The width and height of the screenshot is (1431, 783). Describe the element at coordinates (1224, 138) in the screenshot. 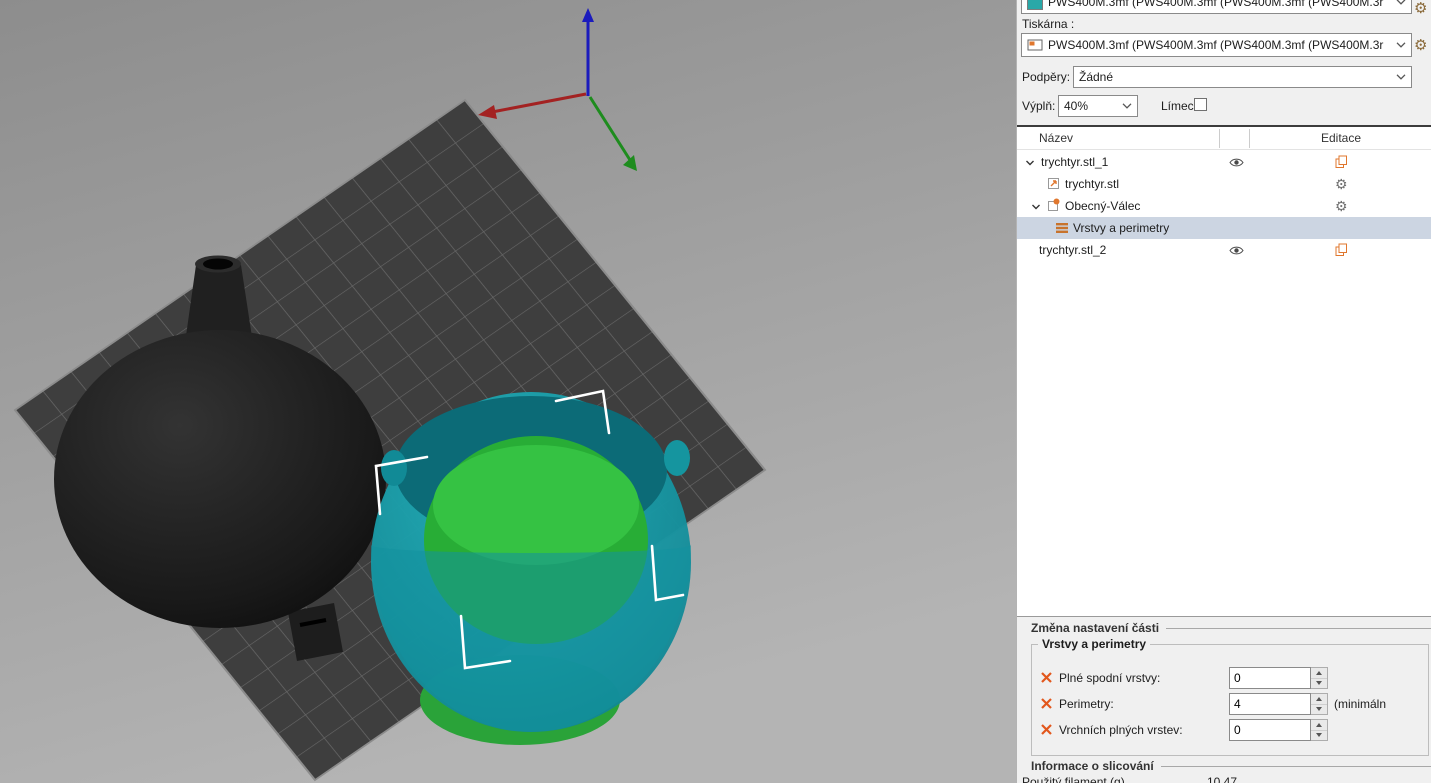

I see `tree-header: Název Editace` at that location.